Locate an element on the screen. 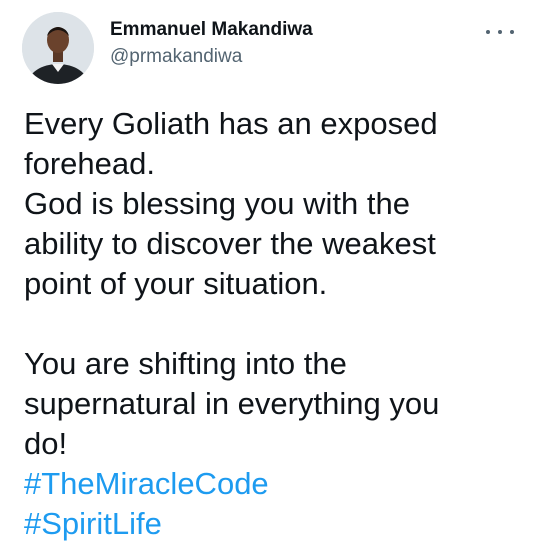  tweet-text-line: forehead. is located at coordinates (89, 163).